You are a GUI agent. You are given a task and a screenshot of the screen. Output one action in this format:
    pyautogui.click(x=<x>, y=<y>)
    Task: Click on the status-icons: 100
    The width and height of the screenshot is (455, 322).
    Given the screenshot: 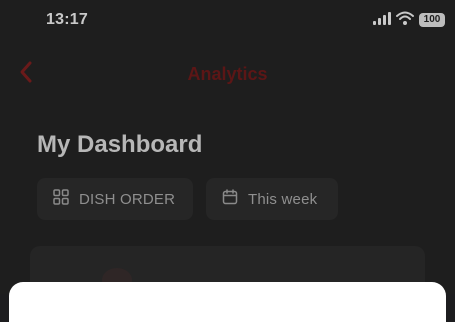 What is the action you would take?
    pyautogui.click(x=409, y=20)
    